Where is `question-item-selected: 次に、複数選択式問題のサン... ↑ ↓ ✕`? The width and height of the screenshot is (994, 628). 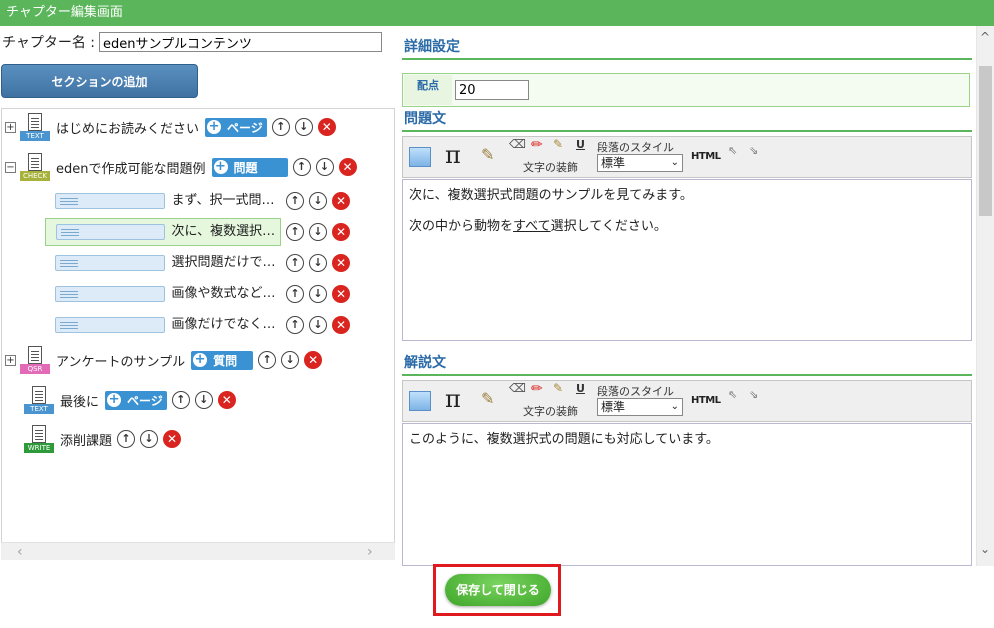
question-item-selected: 次に、複数選択式問題のサン... ↑ ↓ ✕ is located at coordinates (197, 232).